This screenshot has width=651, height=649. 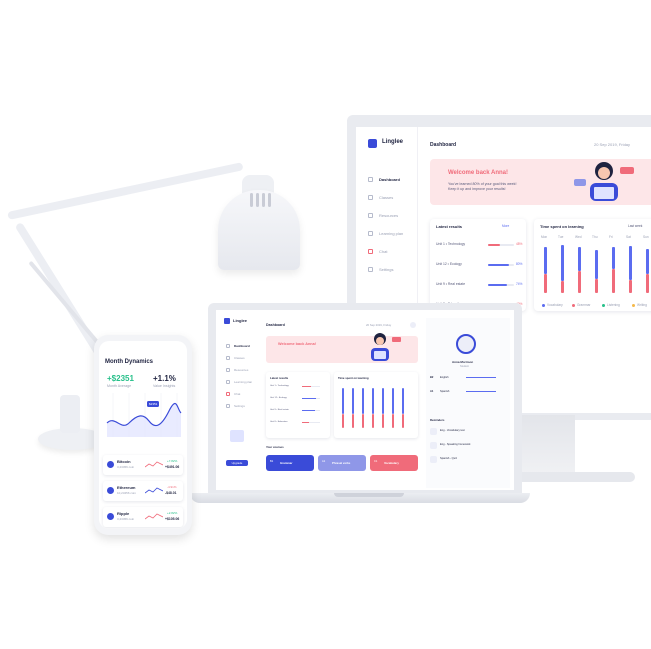 What do you see at coordinates (372, 143) in the screenshot?
I see `logo-icon` at bounding box center [372, 143].